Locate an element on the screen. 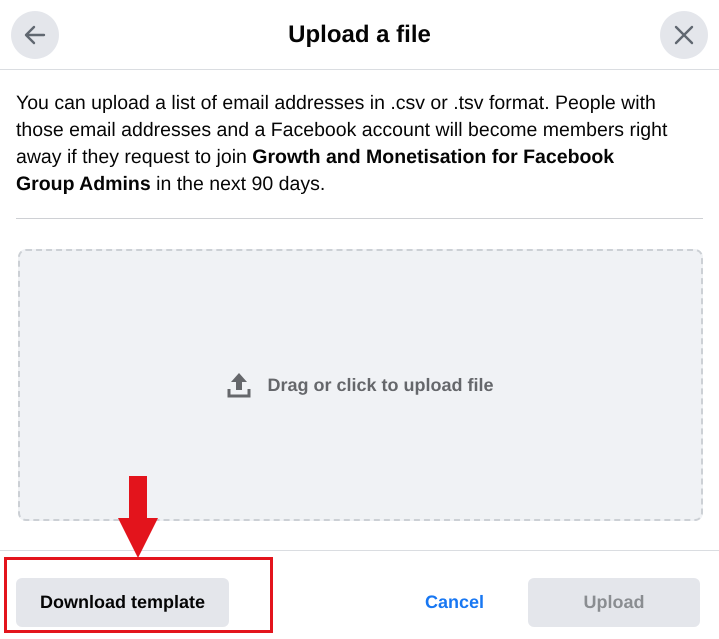  upload-icon is located at coordinates (239, 385).